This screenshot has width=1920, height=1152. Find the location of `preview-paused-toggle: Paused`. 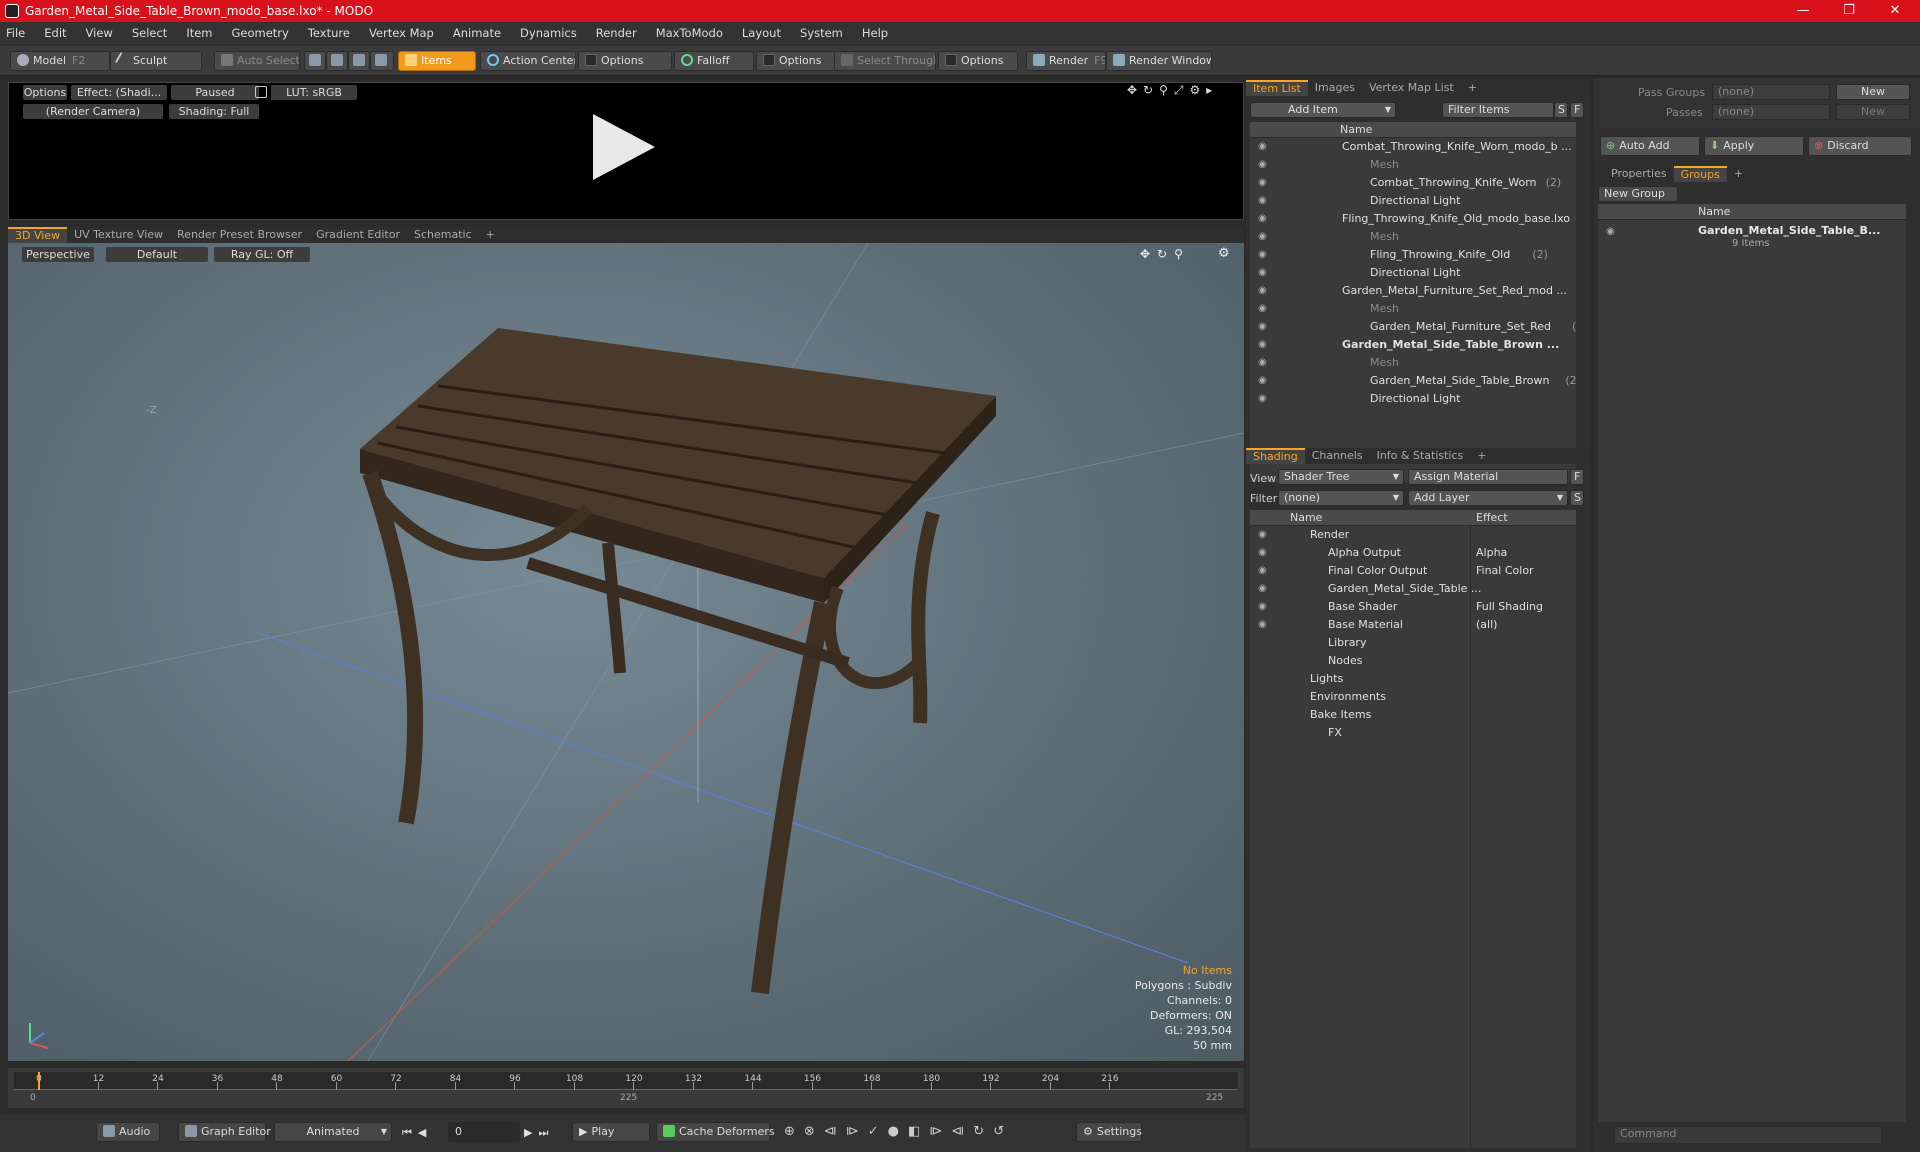

preview-paused-toggle: Paused is located at coordinates (215, 92).